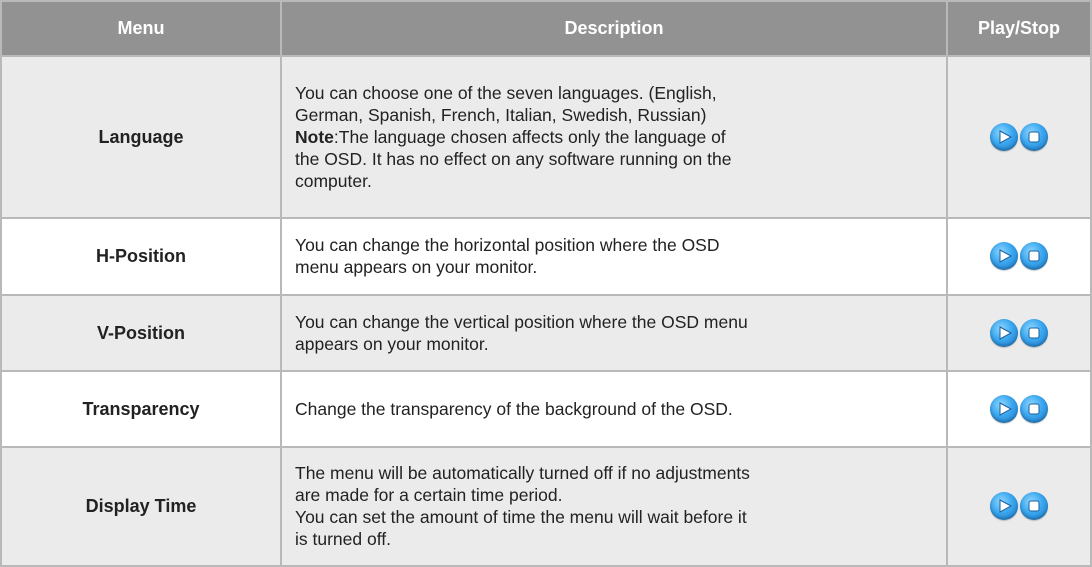 The height and width of the screenshot is (567, 1092). Describe the element at coordinates (141, 506) in the screenshot. I see `menu-name: Display Time` at that location.